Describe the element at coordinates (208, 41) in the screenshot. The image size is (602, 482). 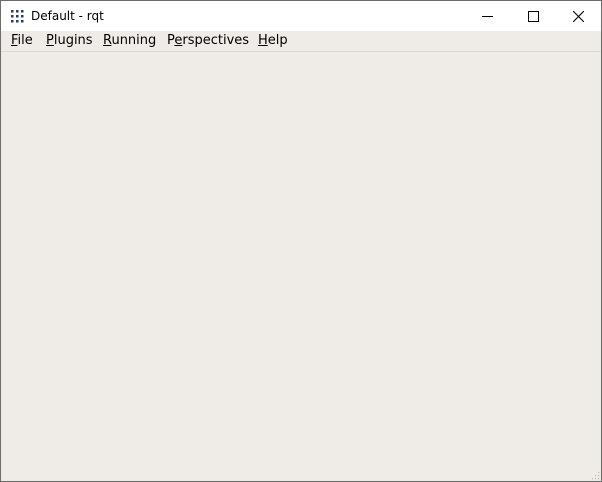
I see `menu-perspectives: Perspectives` at that location.